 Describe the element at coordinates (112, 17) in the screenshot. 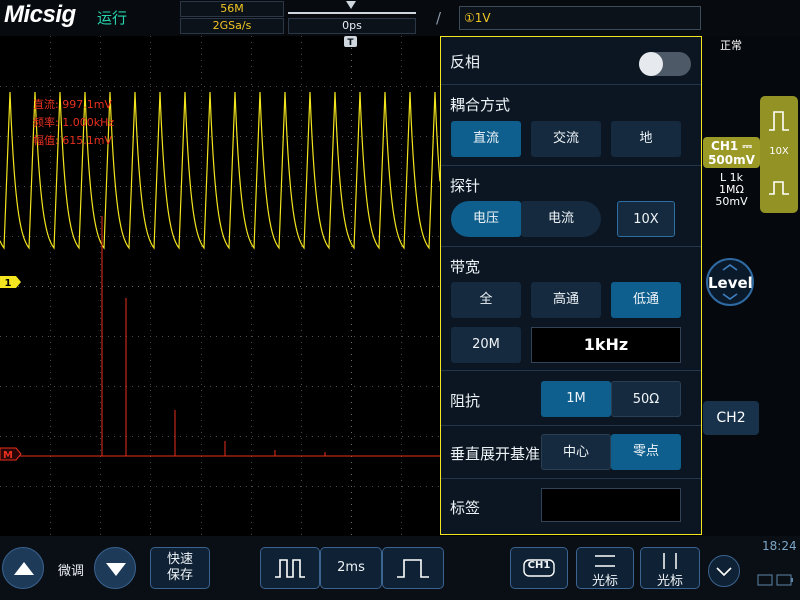

I see `run-stop-status: 运行` at that location.